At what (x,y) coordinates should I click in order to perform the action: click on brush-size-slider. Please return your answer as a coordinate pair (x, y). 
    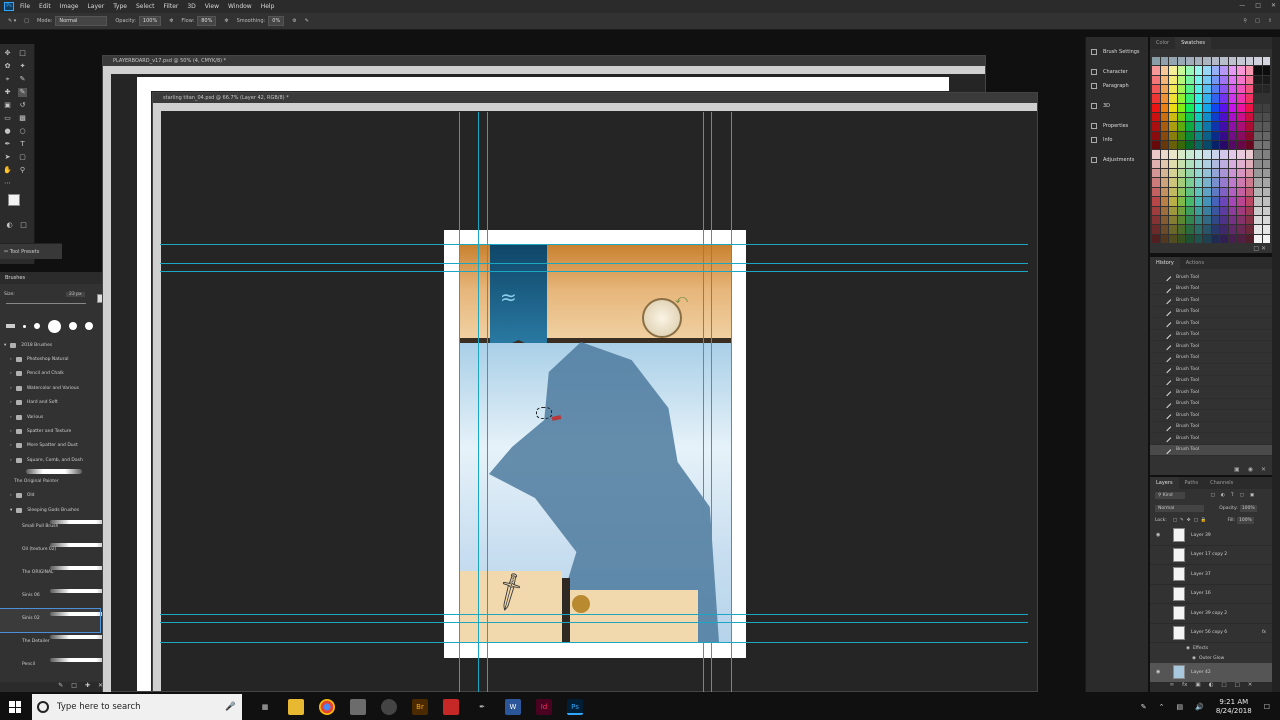
    Looking at the image, I should click on (46, 303).